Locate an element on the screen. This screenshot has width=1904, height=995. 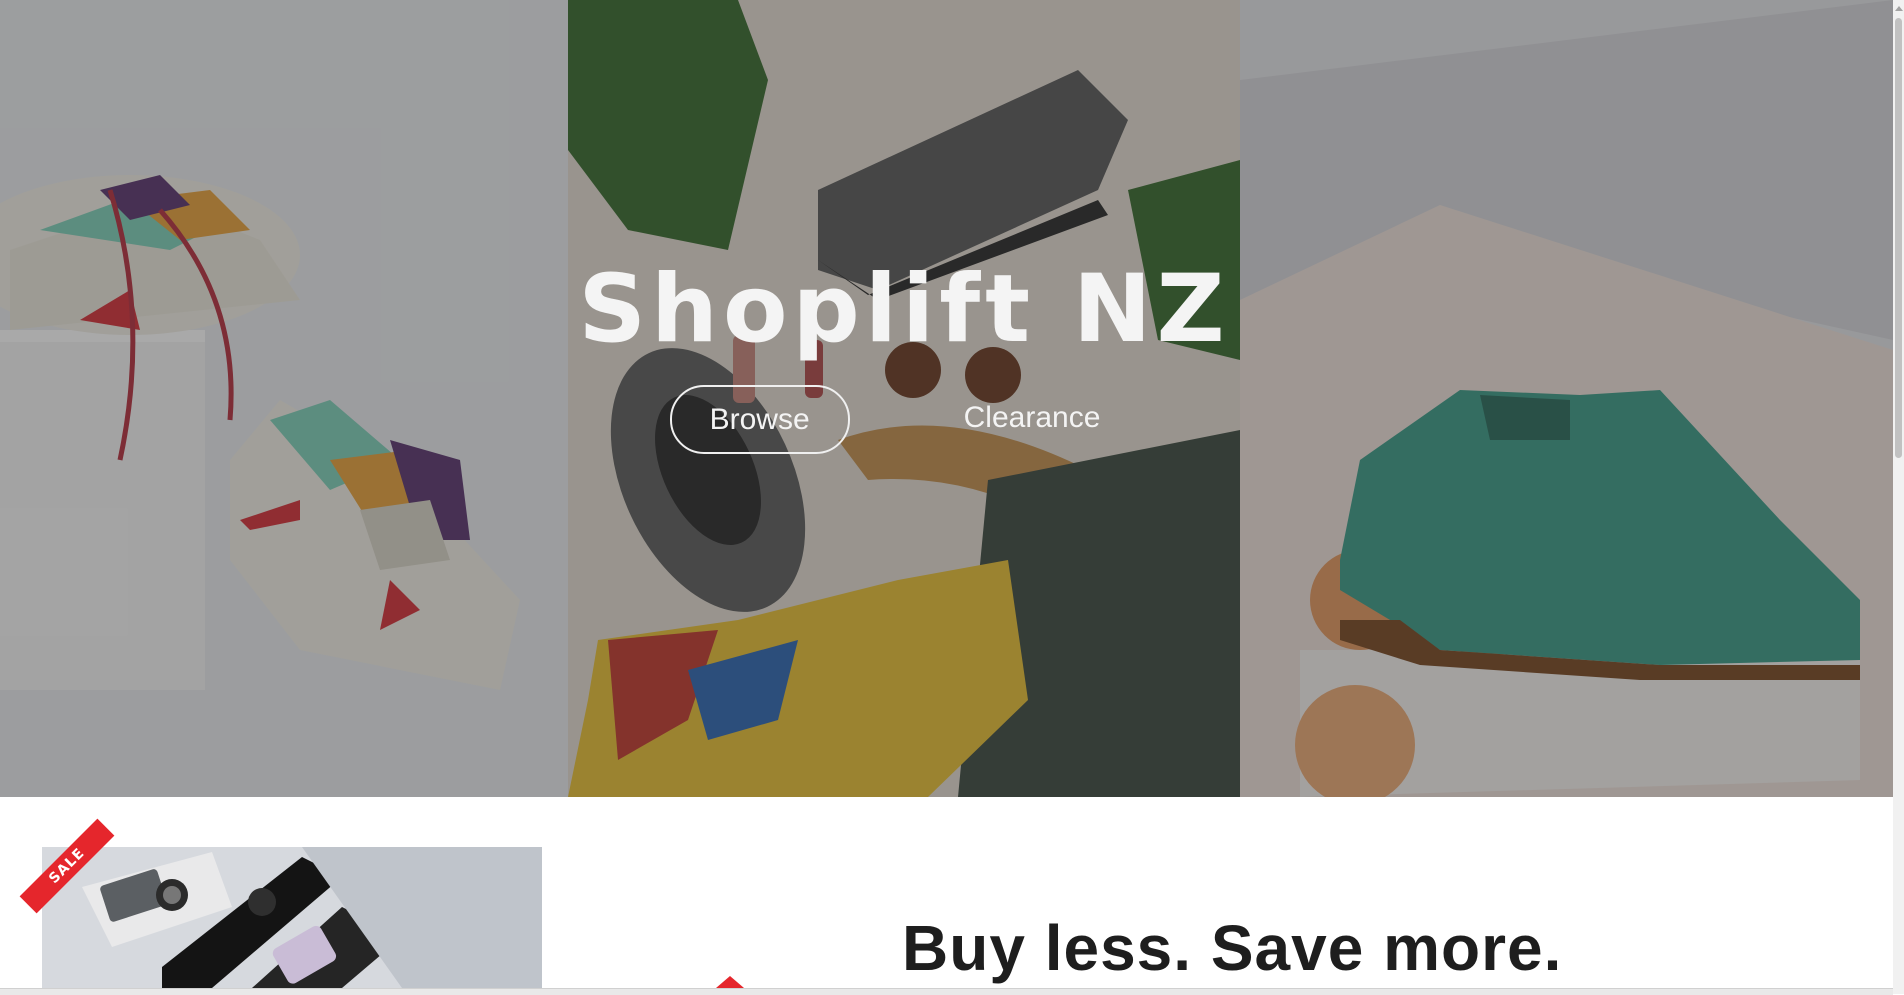
product-image-electronics is located at coordinates (292, 917).